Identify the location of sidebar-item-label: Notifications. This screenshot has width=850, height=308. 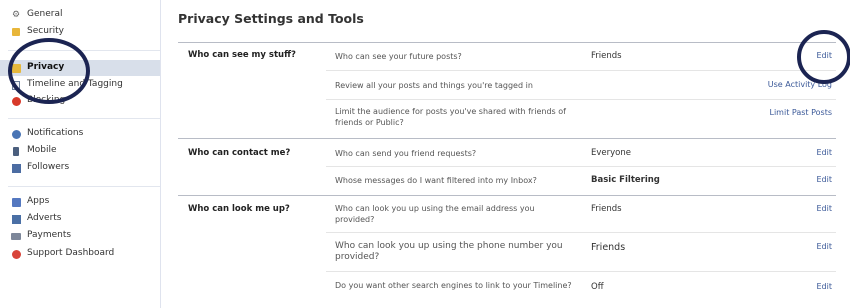
(55, 133).